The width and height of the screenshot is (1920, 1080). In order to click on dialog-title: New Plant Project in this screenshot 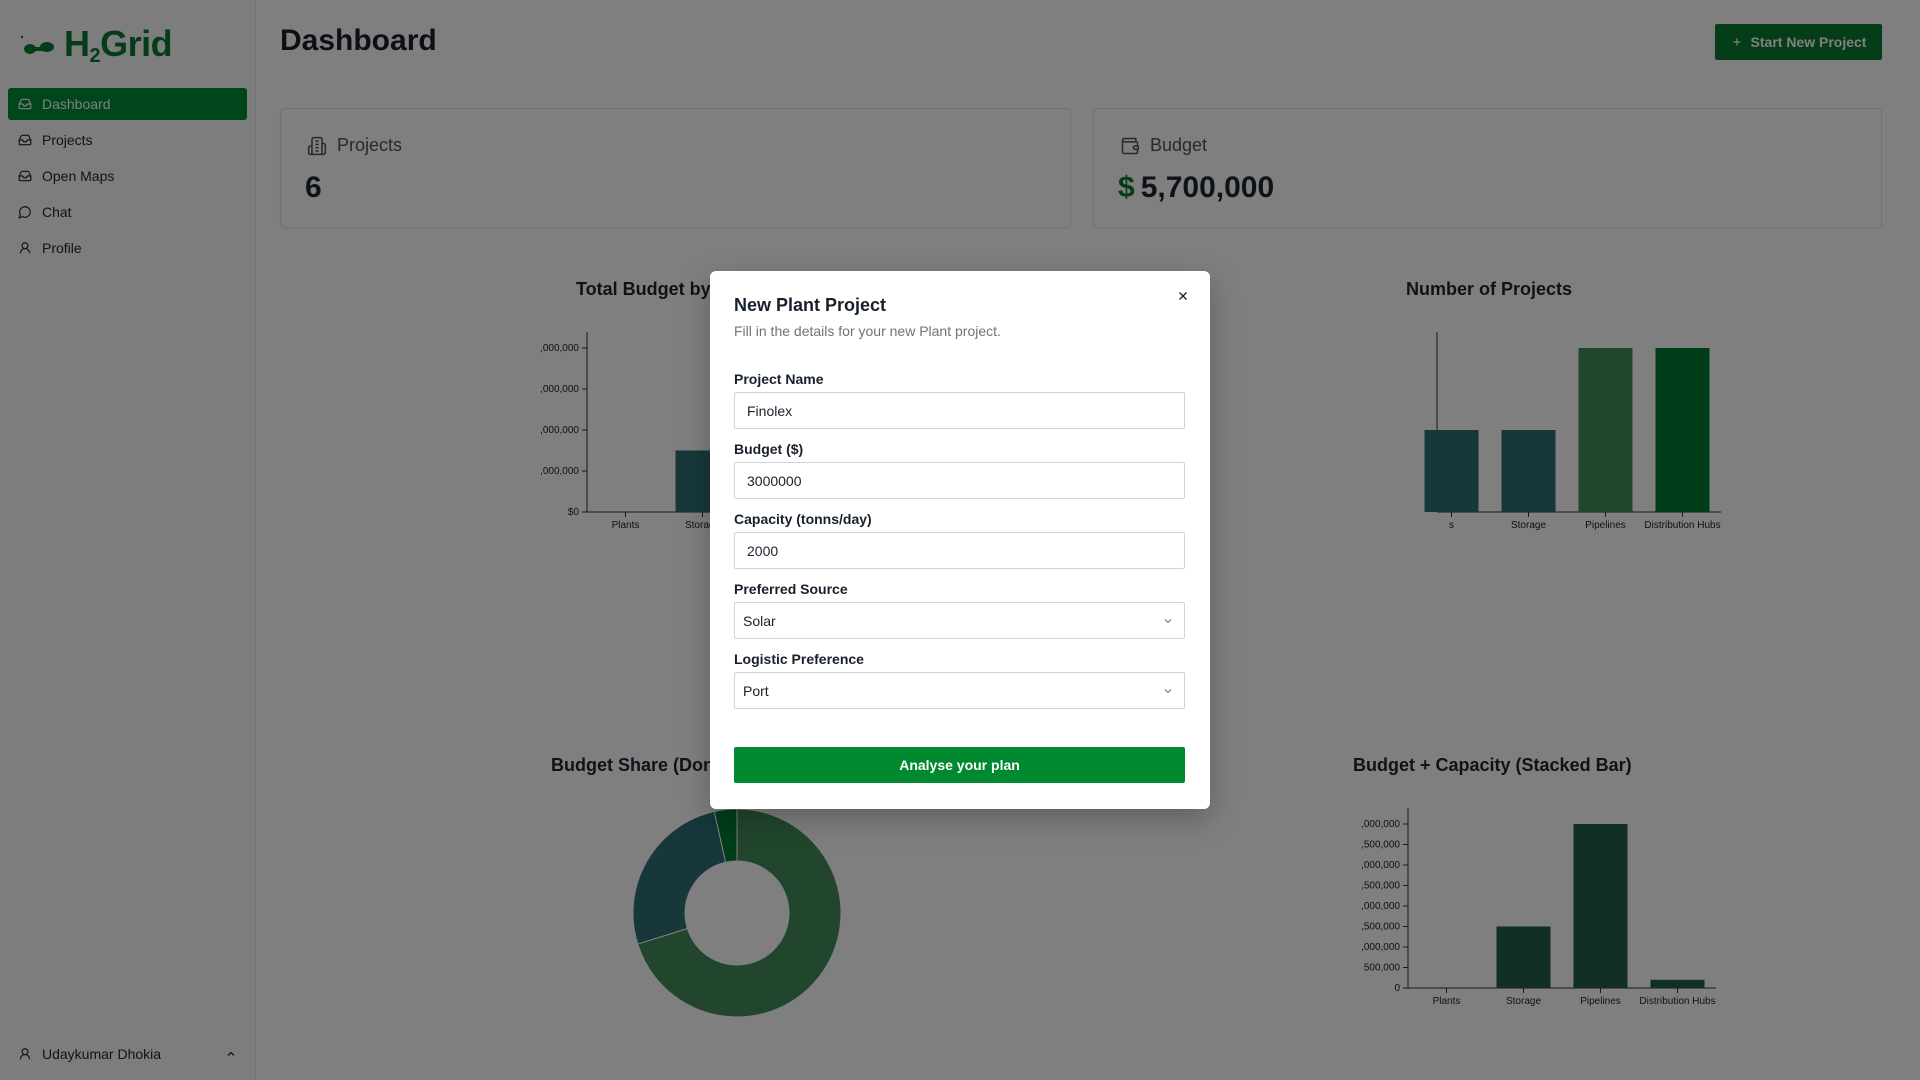, I will do `click(810, 305)`.